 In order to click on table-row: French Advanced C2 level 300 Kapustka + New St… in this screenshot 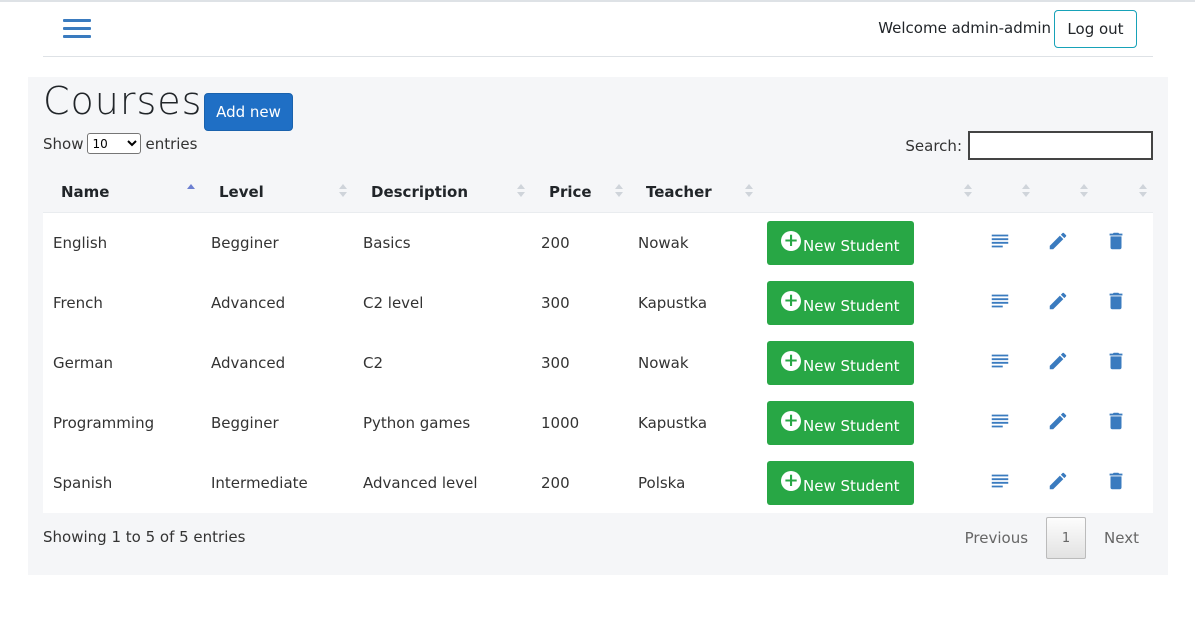, I will do `click(598, 303)`.